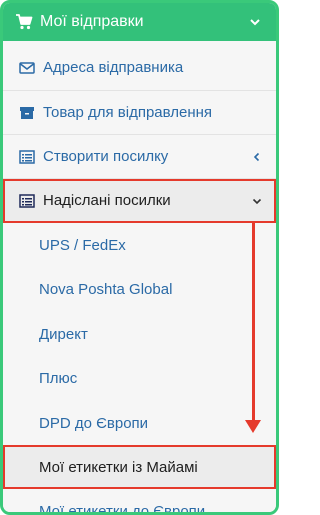  What do you see at coordinates (82, 245) in the screenshot?
I see `submenu-item-label: UPS / FedEx` at bounding box center [82, 245].